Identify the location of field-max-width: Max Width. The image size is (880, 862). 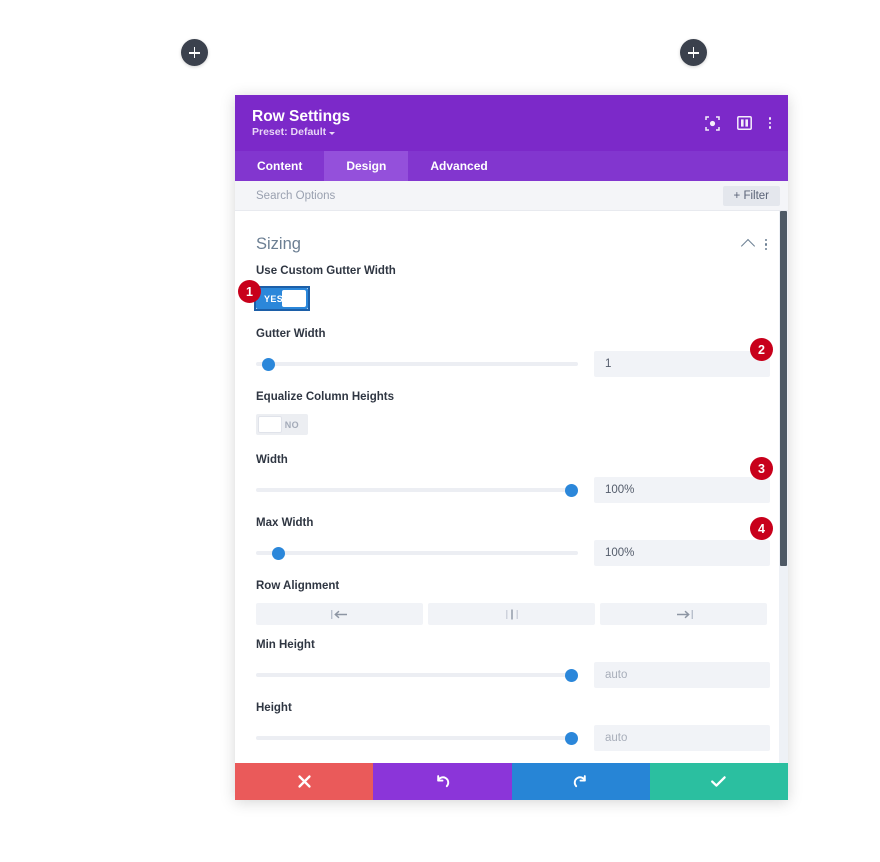
(513, 548).